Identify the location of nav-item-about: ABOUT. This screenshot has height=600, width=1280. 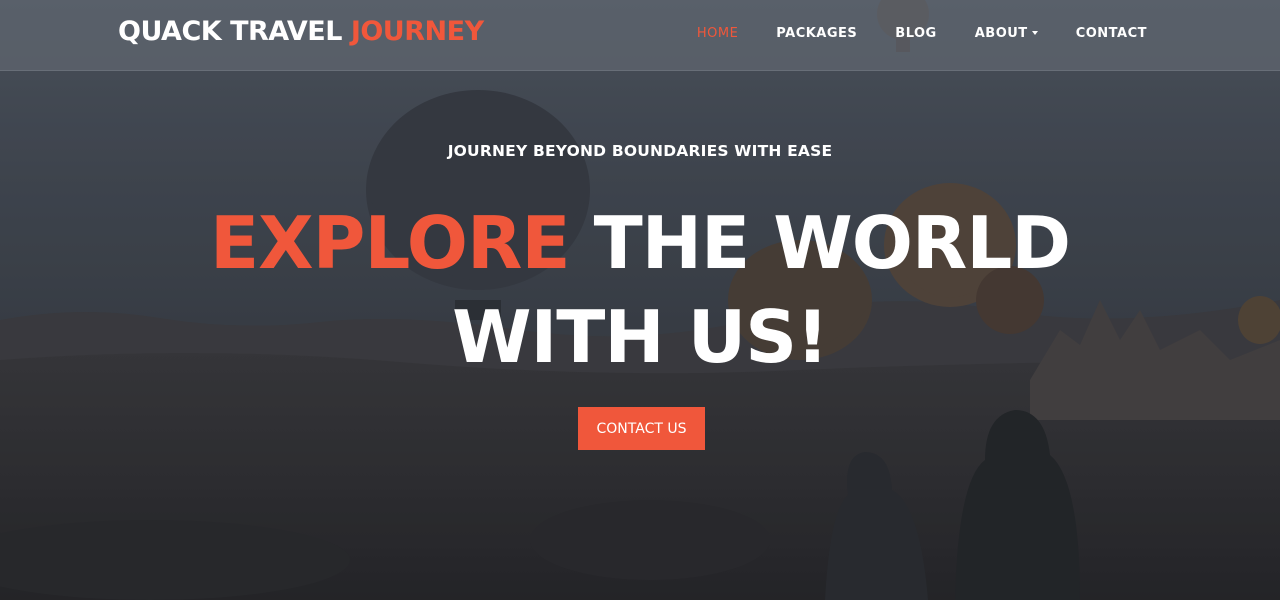
(1006, 33).